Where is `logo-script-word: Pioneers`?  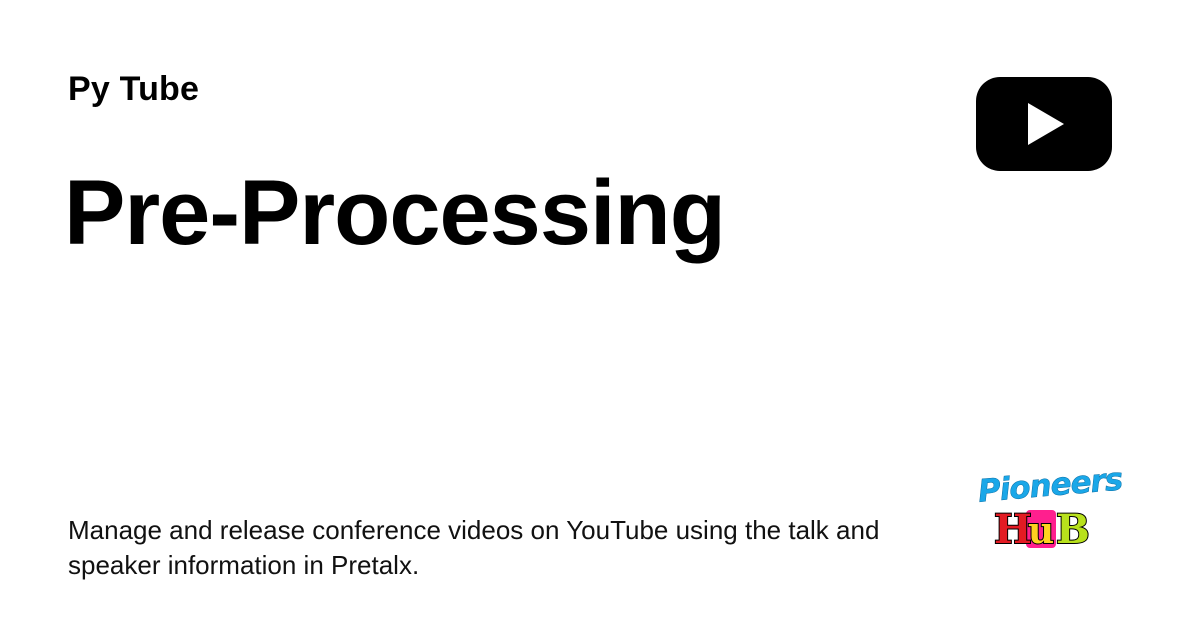
logo-script-word: Pioneers is located at coordinates (1051, 485).